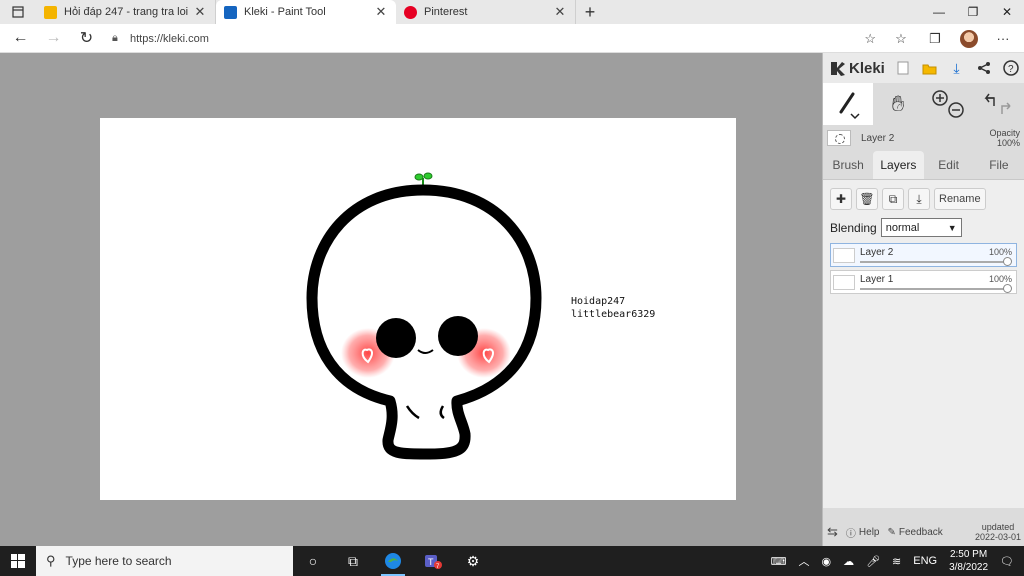 This screenshot has height=576, width=1024. Describe the element at coordinates (948, 104) in the screenshot. I see `zoom-icon` at that location.